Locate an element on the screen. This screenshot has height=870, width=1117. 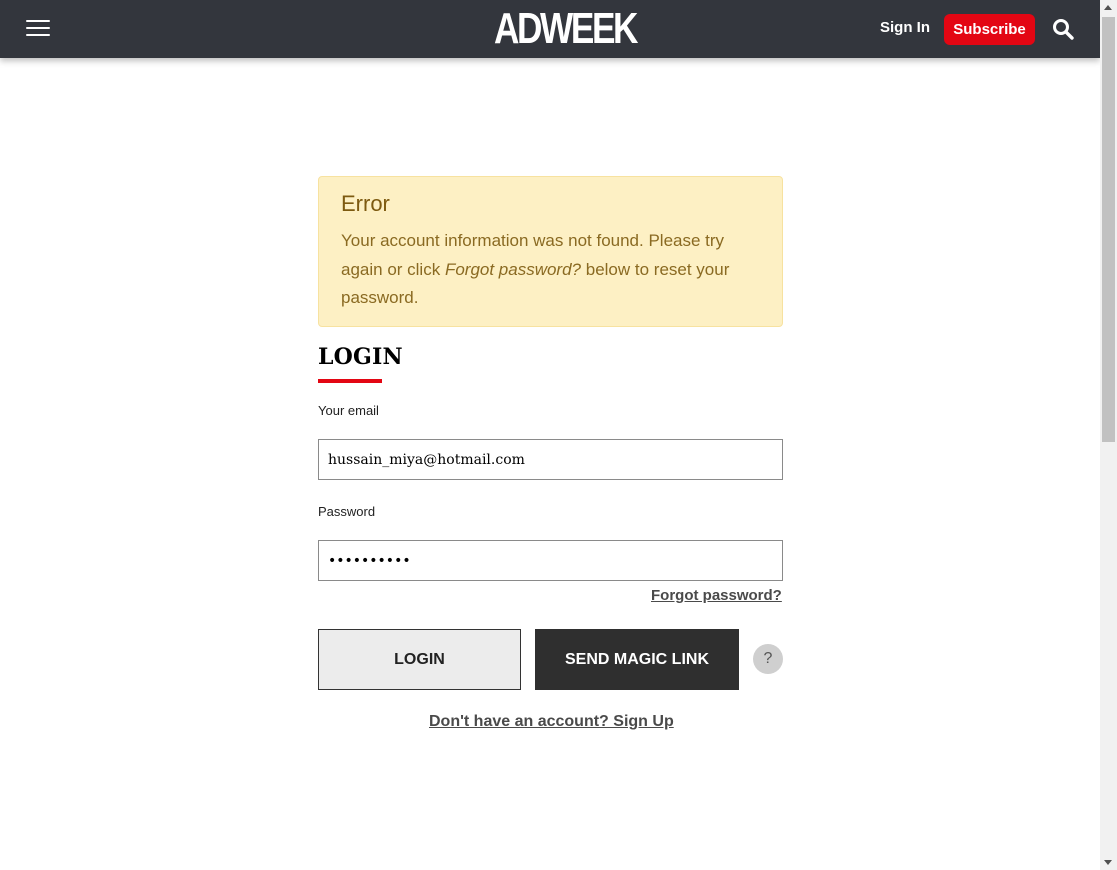
scroll-up-arrow-icon is located at coordinates (1108, 7).